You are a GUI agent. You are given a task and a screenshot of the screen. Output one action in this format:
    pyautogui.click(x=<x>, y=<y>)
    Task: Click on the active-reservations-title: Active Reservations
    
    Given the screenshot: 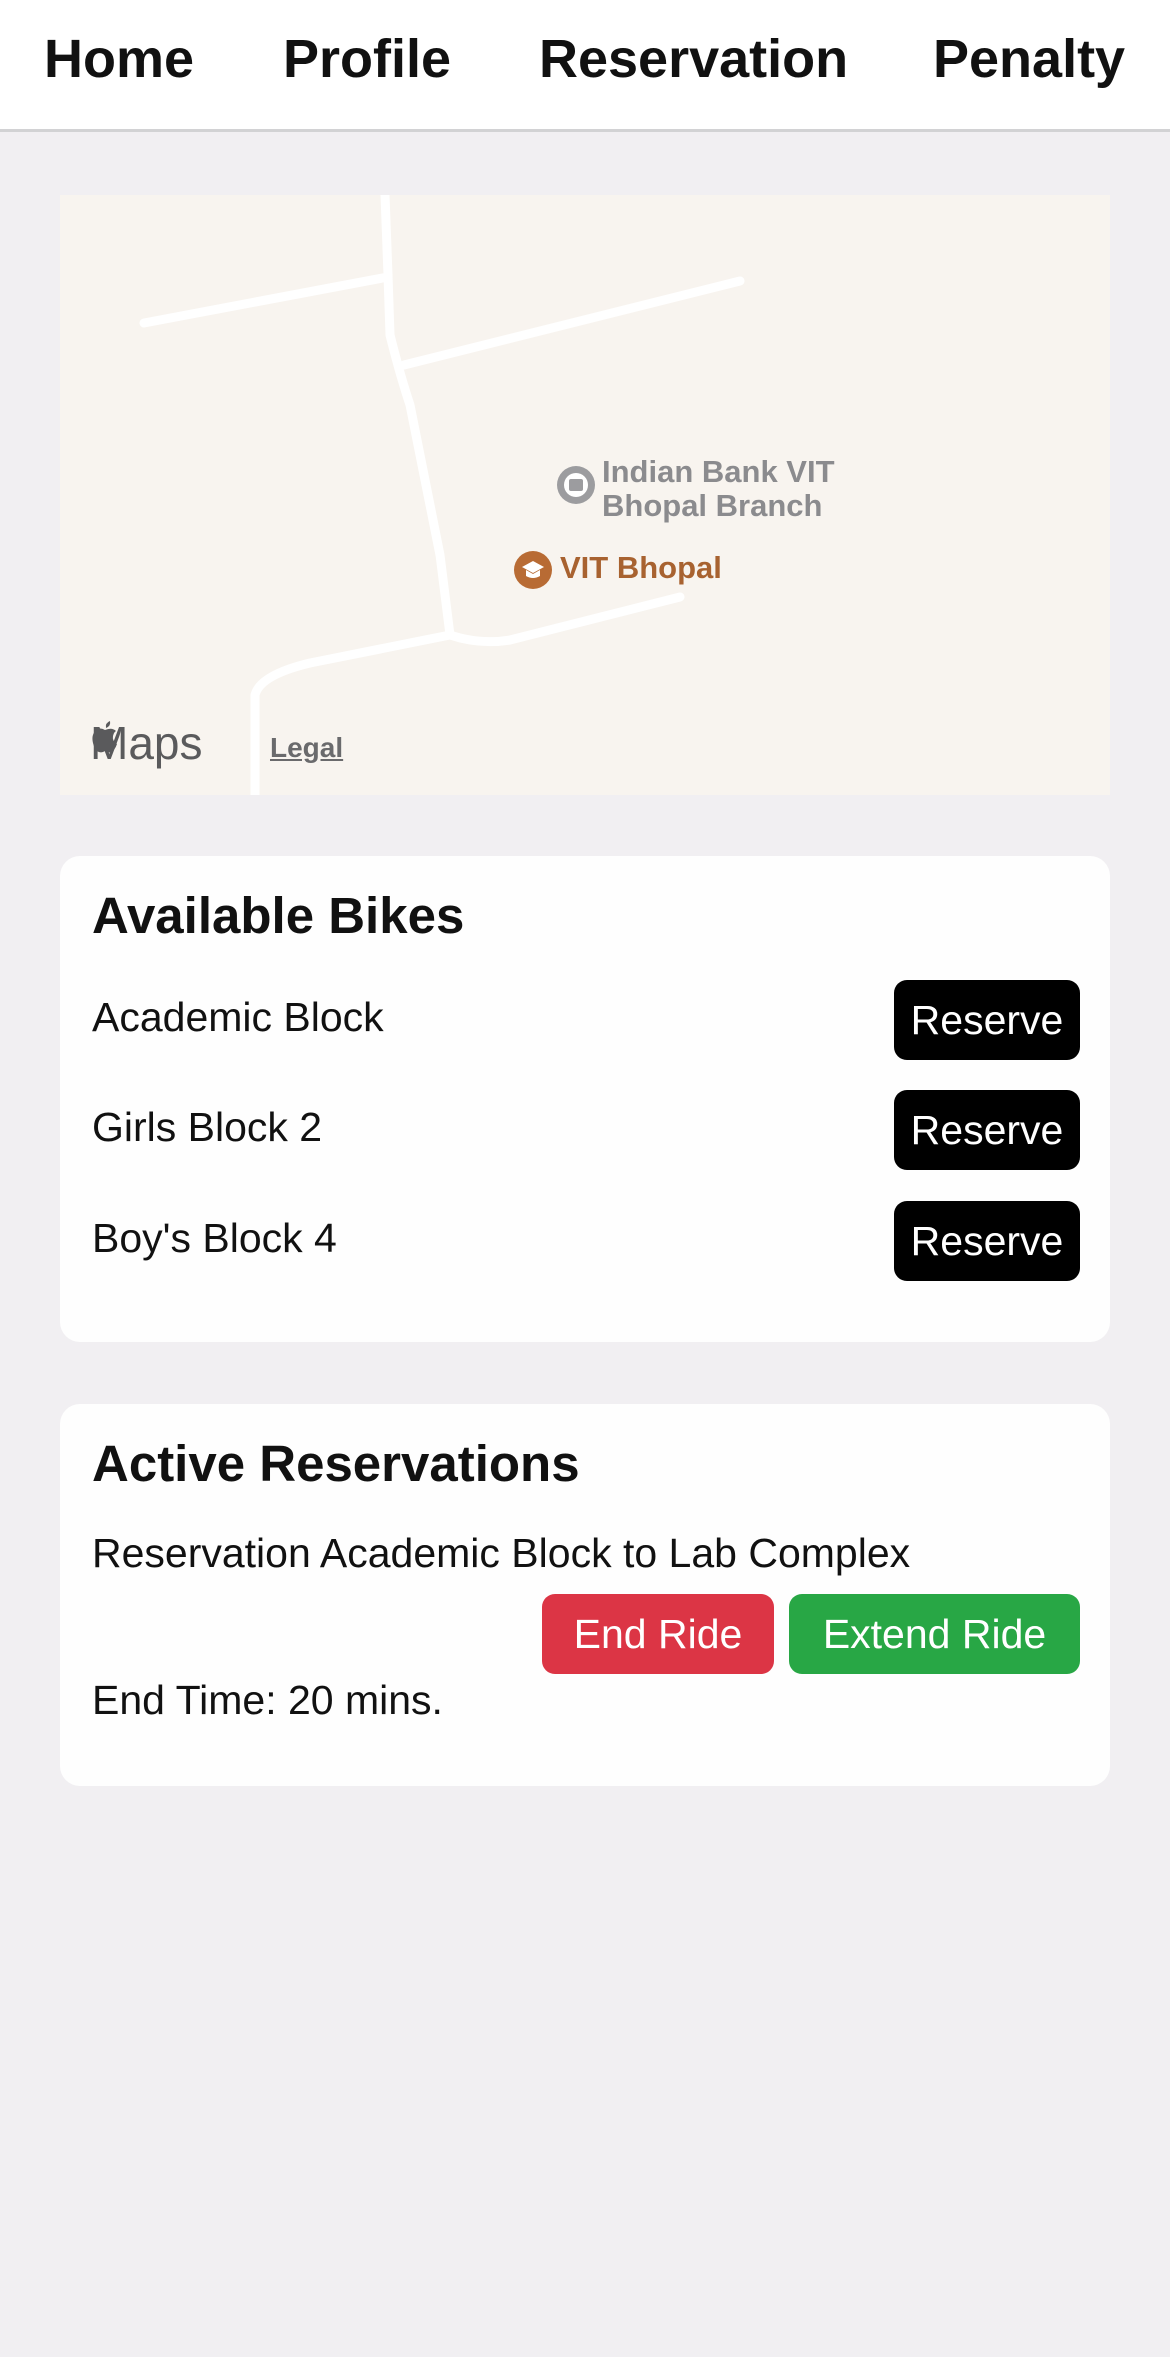 What is the action you would take?
    pyautogui.click(x=336, y=1463)
    